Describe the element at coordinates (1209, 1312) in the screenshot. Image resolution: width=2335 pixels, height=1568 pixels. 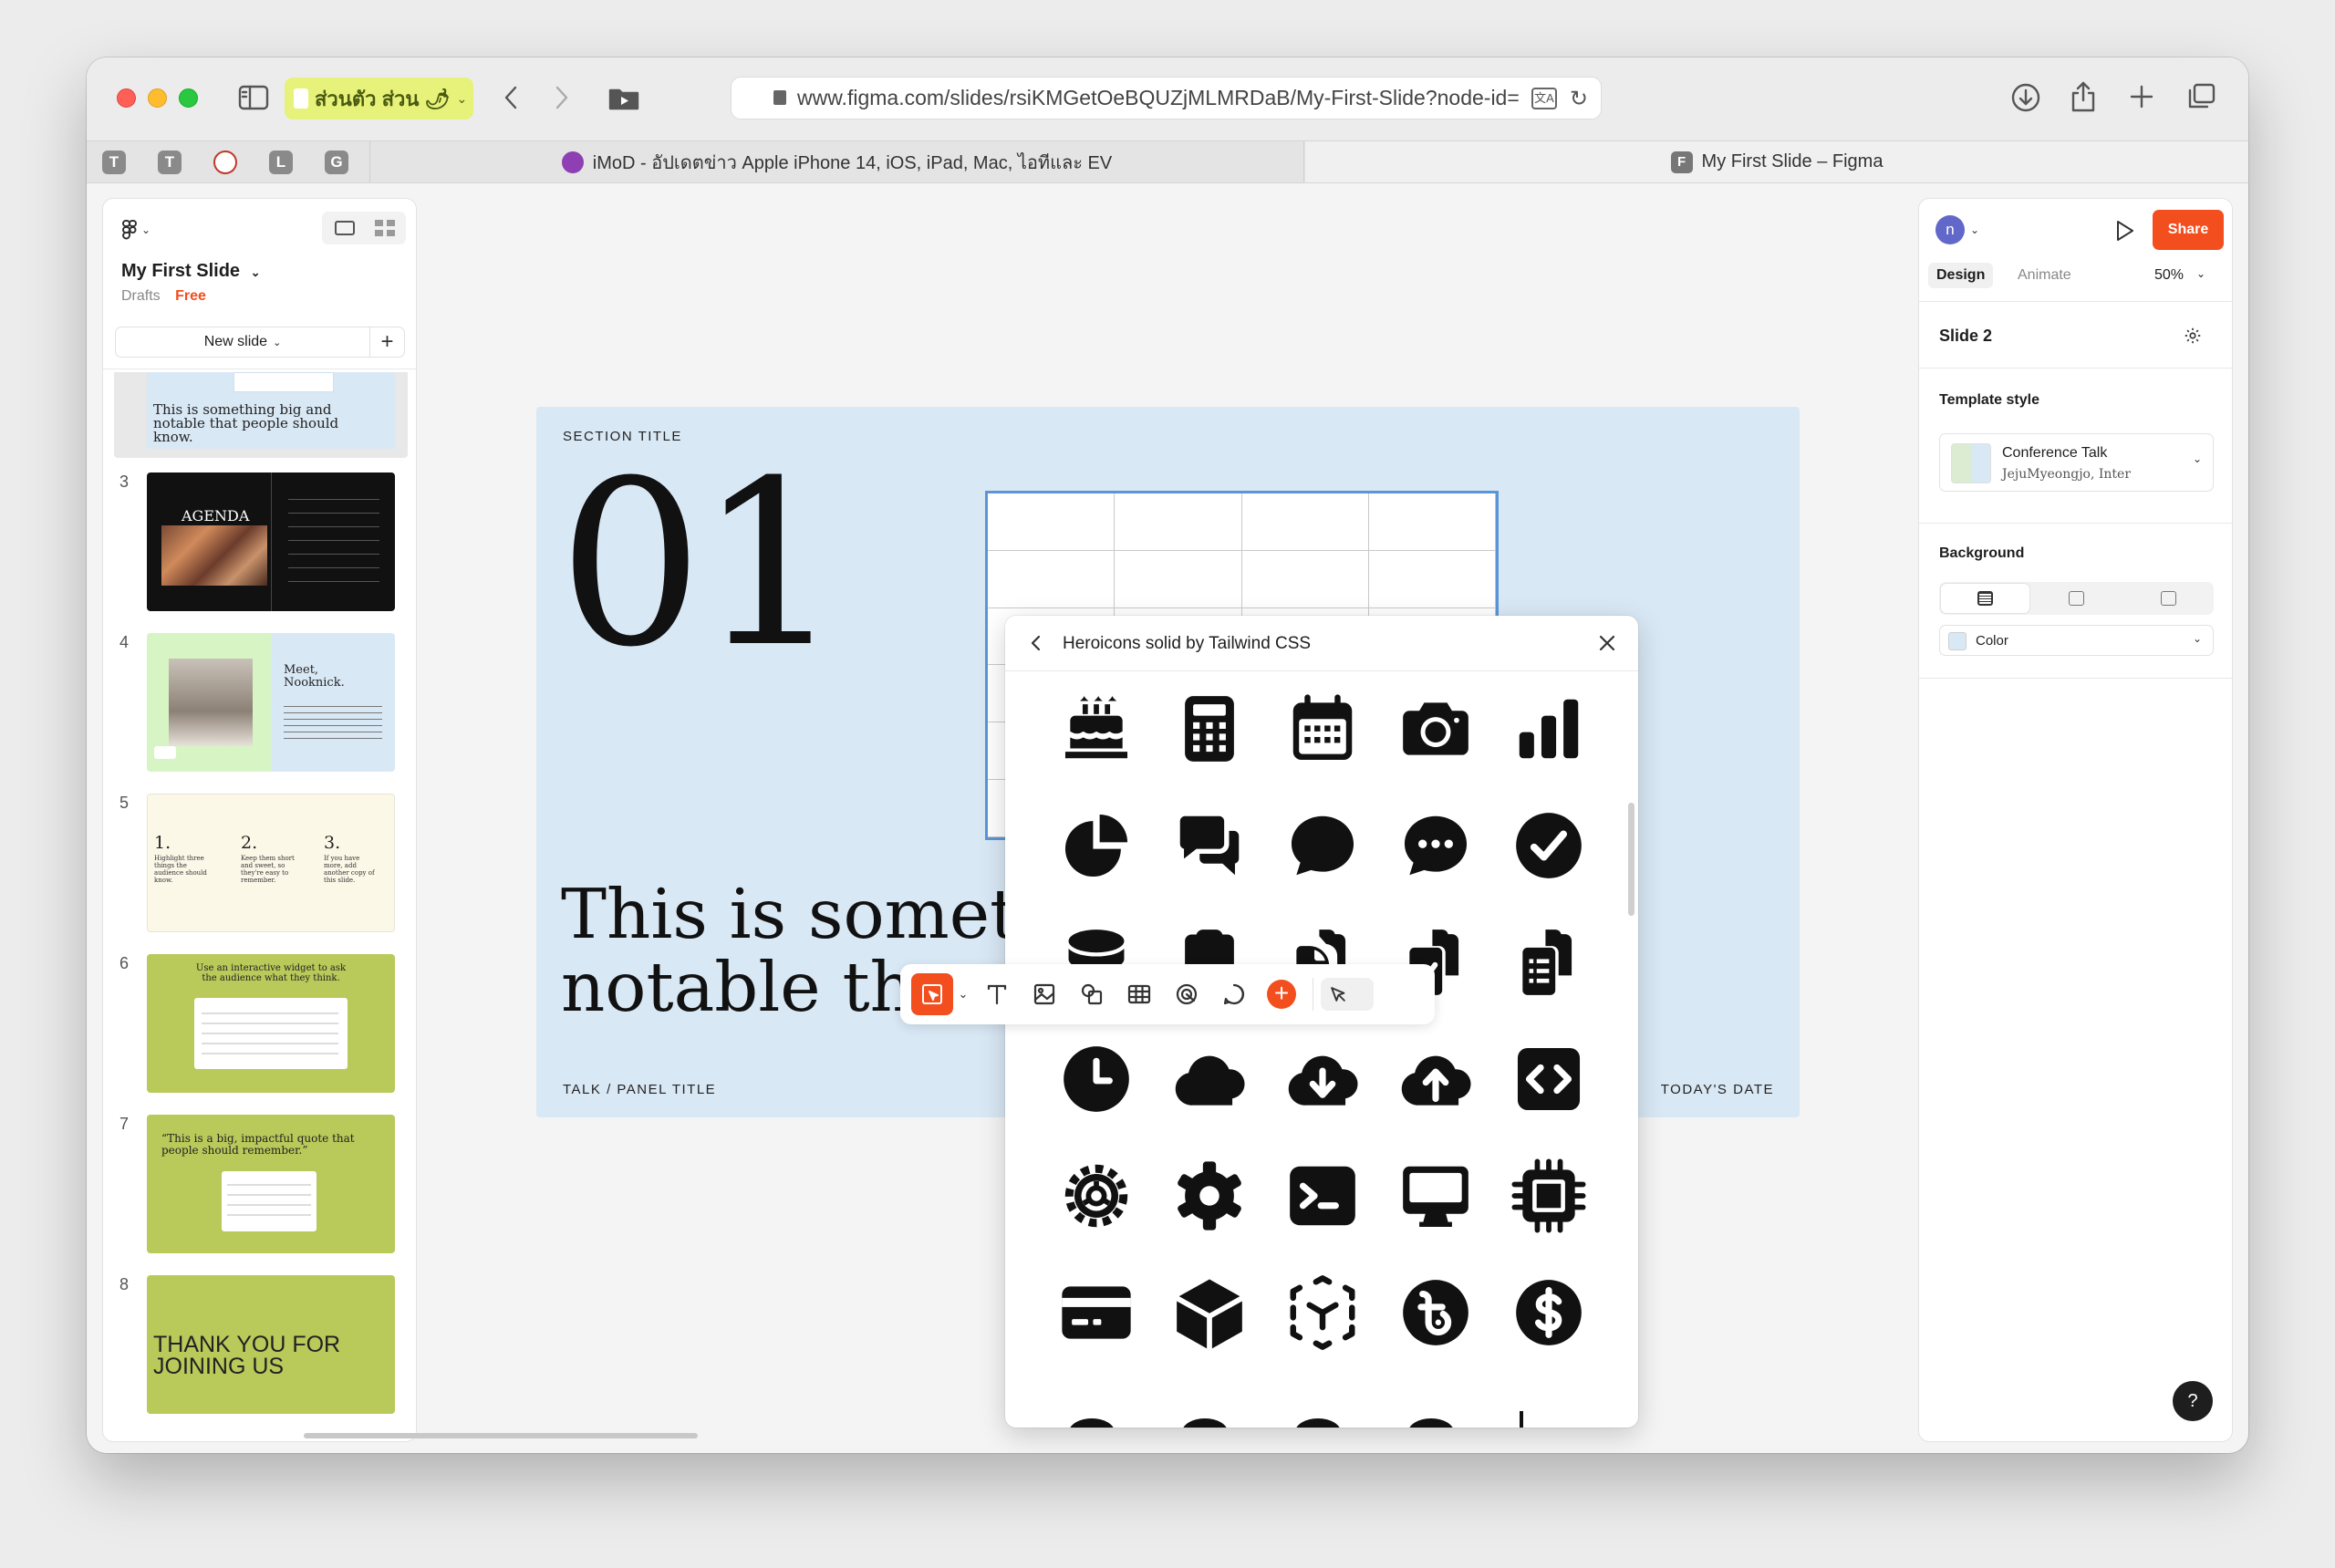
I see `cube-icon` at that location.